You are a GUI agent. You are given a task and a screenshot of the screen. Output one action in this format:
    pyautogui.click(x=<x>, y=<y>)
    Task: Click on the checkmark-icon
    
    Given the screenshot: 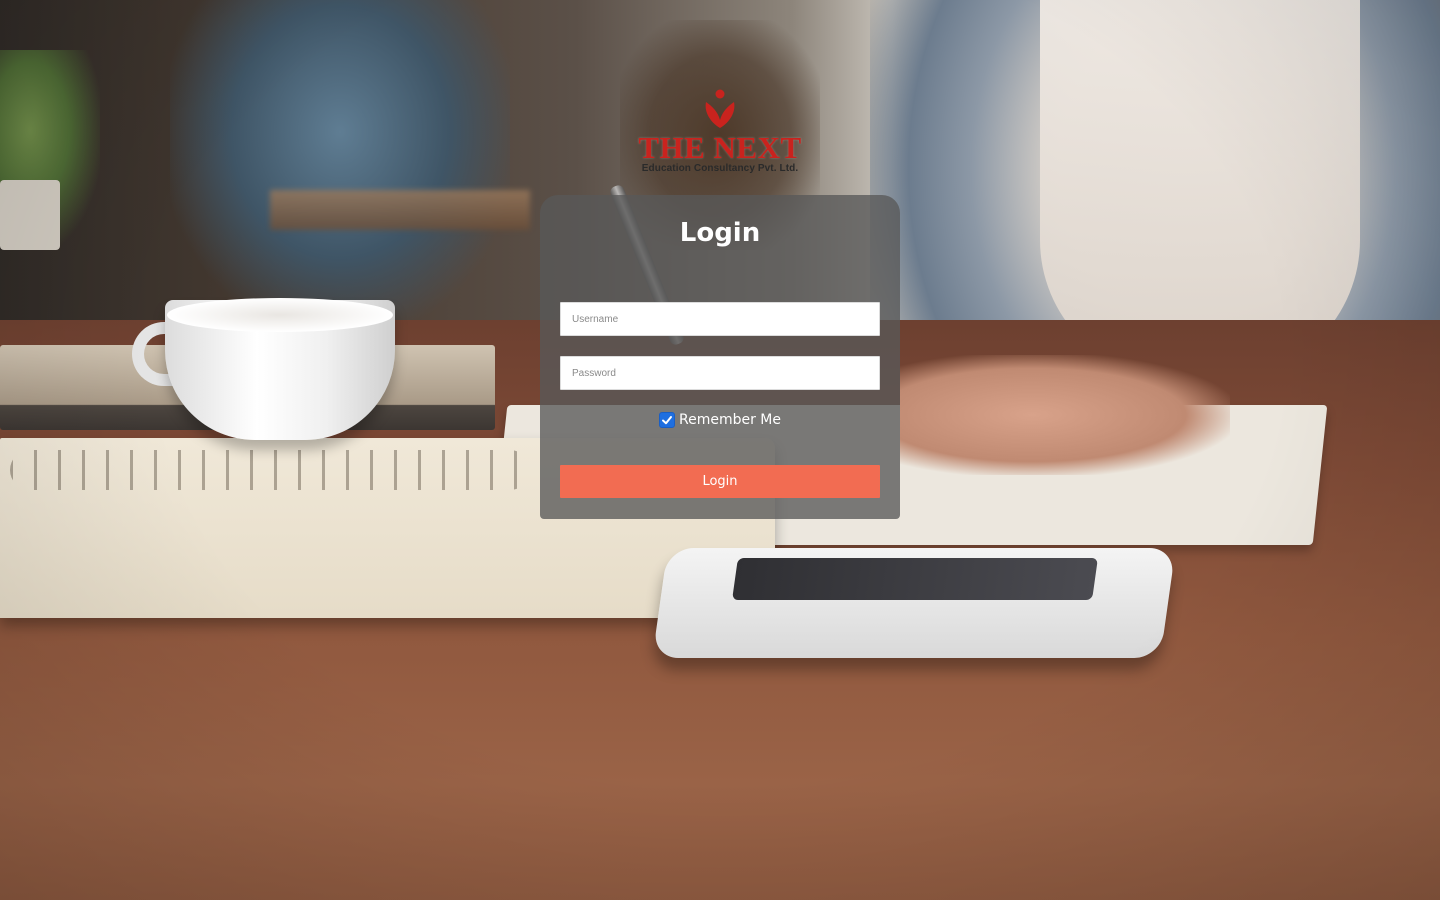 What is the action you would take?
    pyautogui.click(x=667, y=420)
    